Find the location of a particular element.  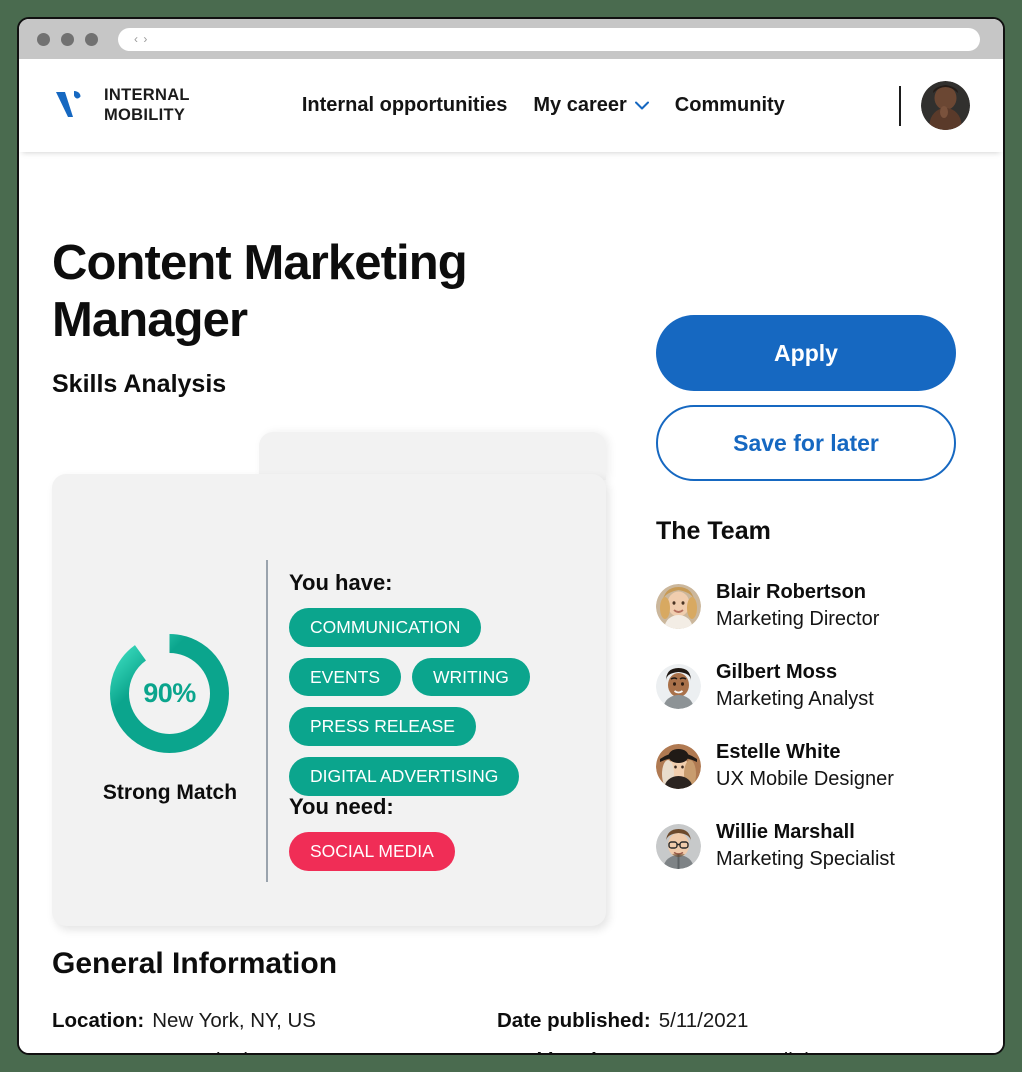

save-for-later-button: Save for later is located at coordinates (806, 443).